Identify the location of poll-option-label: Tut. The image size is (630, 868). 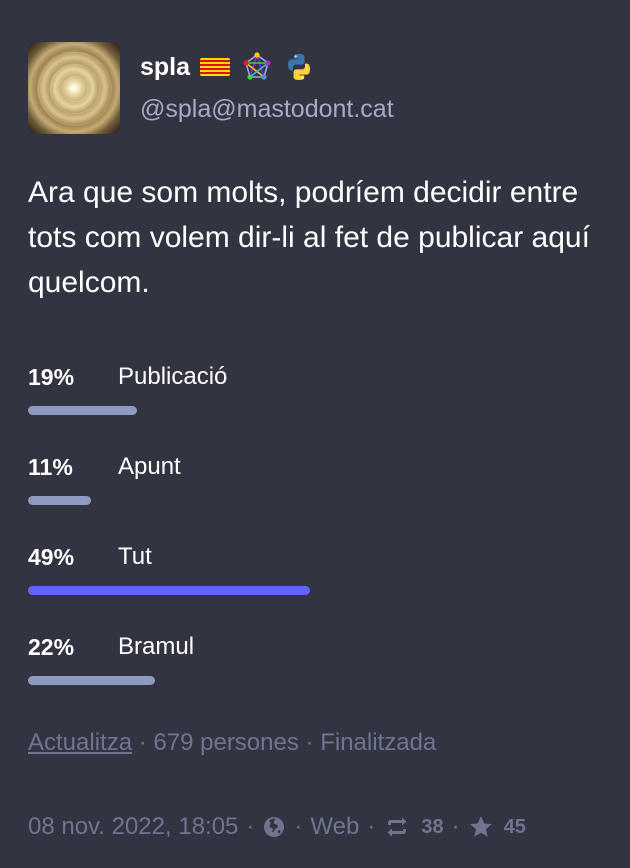
(135, 556).